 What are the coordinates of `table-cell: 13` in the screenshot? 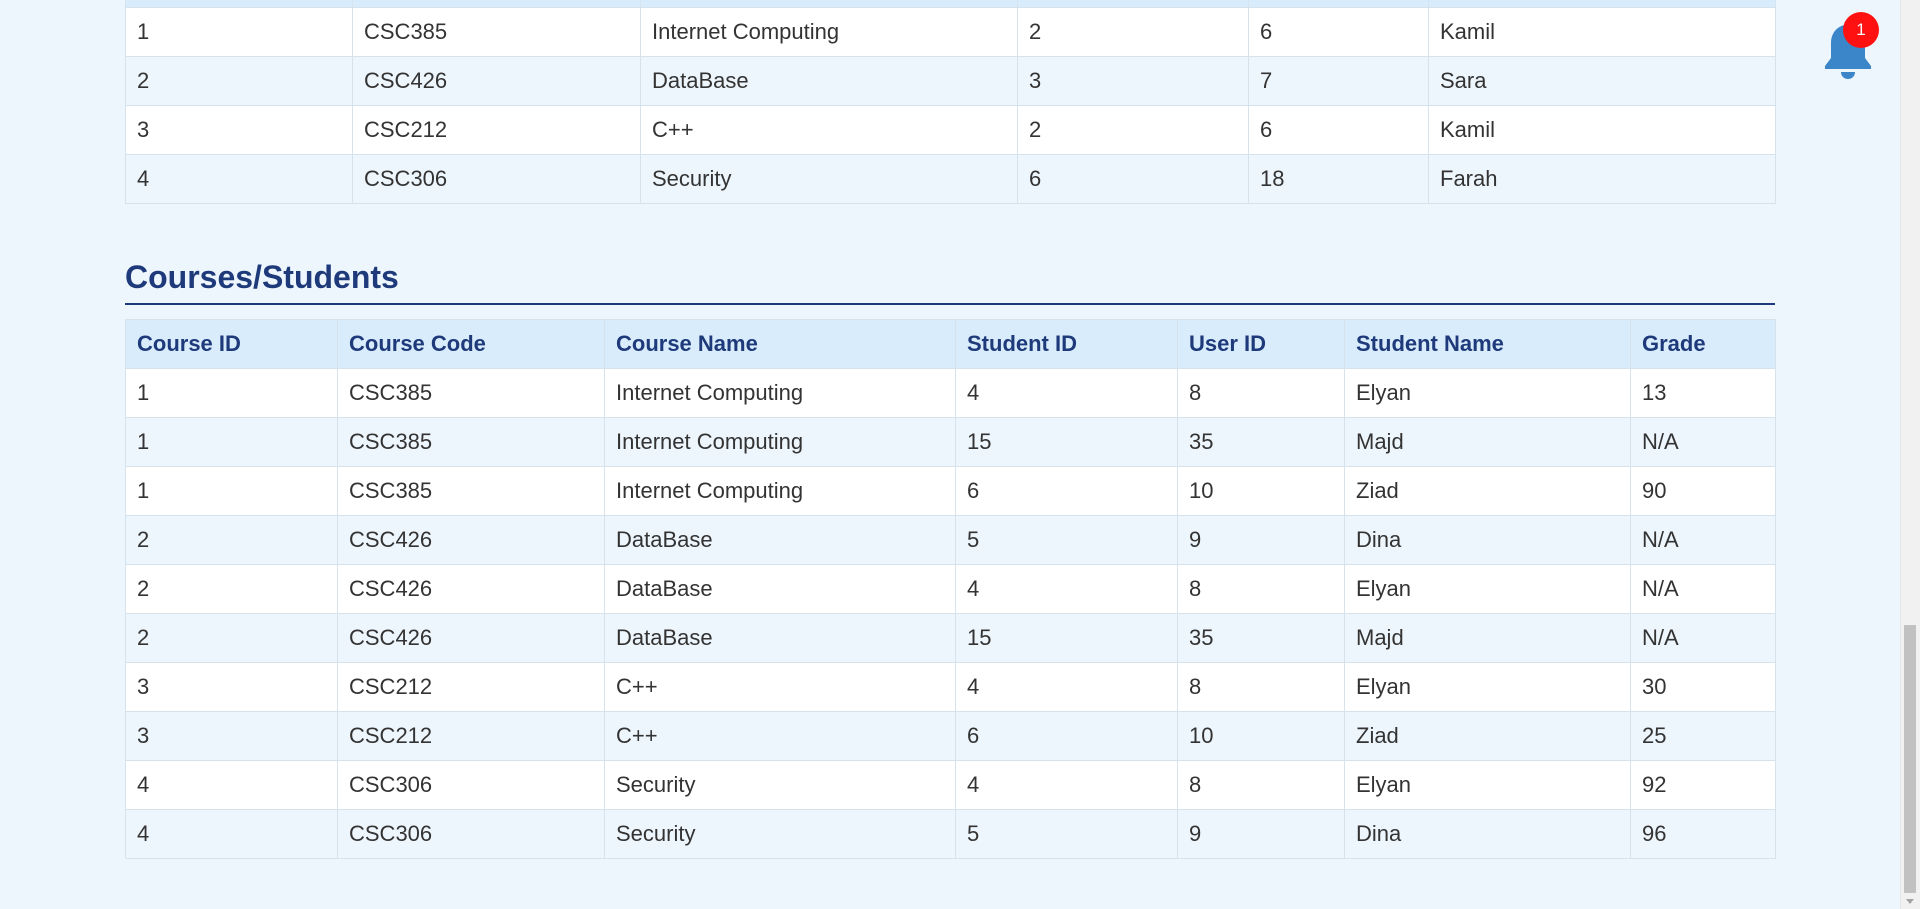 It's located at (1703, 393).